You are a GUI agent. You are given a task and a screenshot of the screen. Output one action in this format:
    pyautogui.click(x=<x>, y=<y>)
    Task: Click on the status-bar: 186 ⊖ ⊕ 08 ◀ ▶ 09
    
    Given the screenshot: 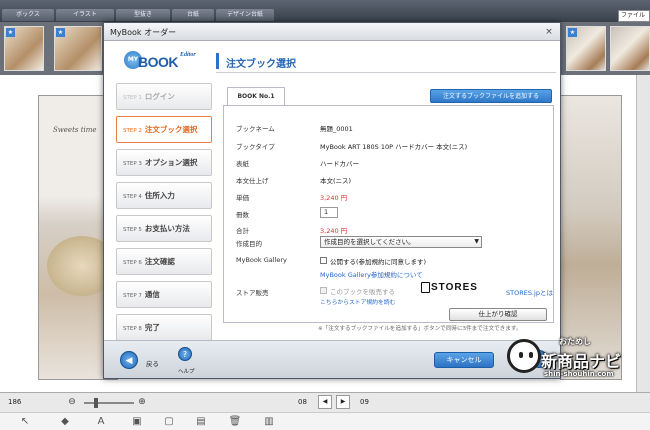 What is the action you would take?
    pyautogui.click(x=325, y=402)
    